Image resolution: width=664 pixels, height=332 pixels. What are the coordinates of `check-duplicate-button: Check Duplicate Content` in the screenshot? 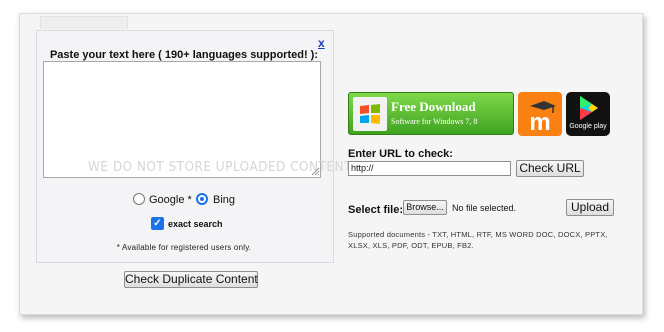 It's located at (191, 279).